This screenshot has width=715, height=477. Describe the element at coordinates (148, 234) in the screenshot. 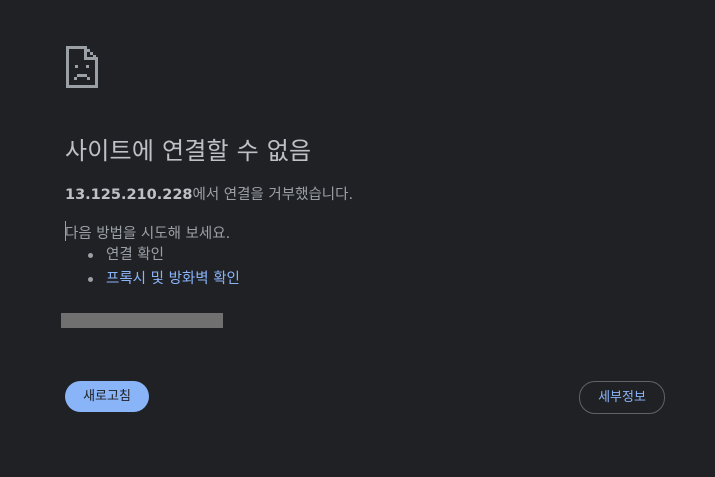

I see `suggestions-intro: 다음 방법을 시도해 보세요.` at that location.